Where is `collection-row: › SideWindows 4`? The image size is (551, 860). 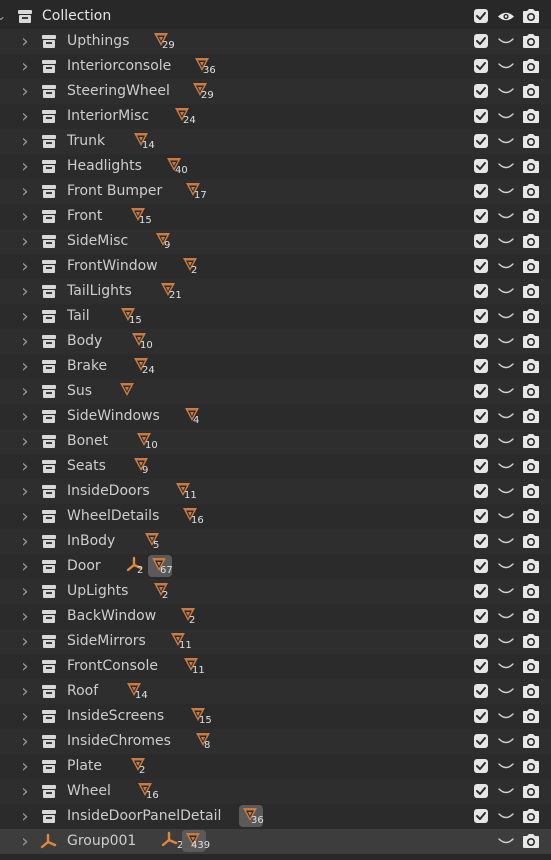
collection-row: › SideWindows 4 is located at coordinates (275, 416).